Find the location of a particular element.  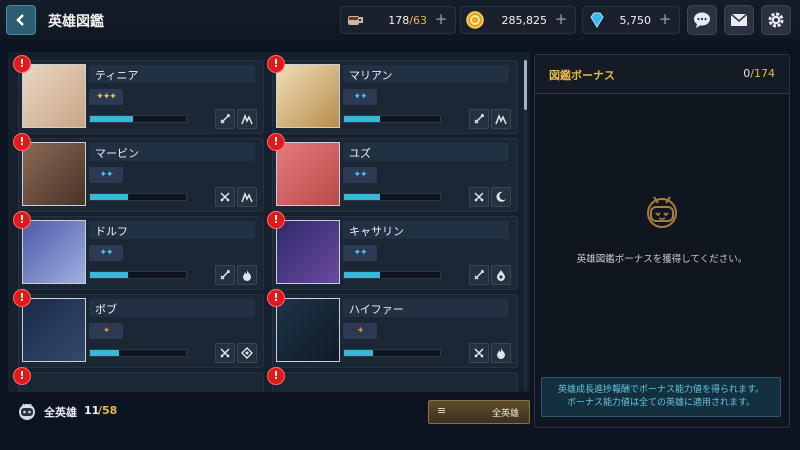

hero-card: ! ボブ ✦ is located at coordinates (138, 328).